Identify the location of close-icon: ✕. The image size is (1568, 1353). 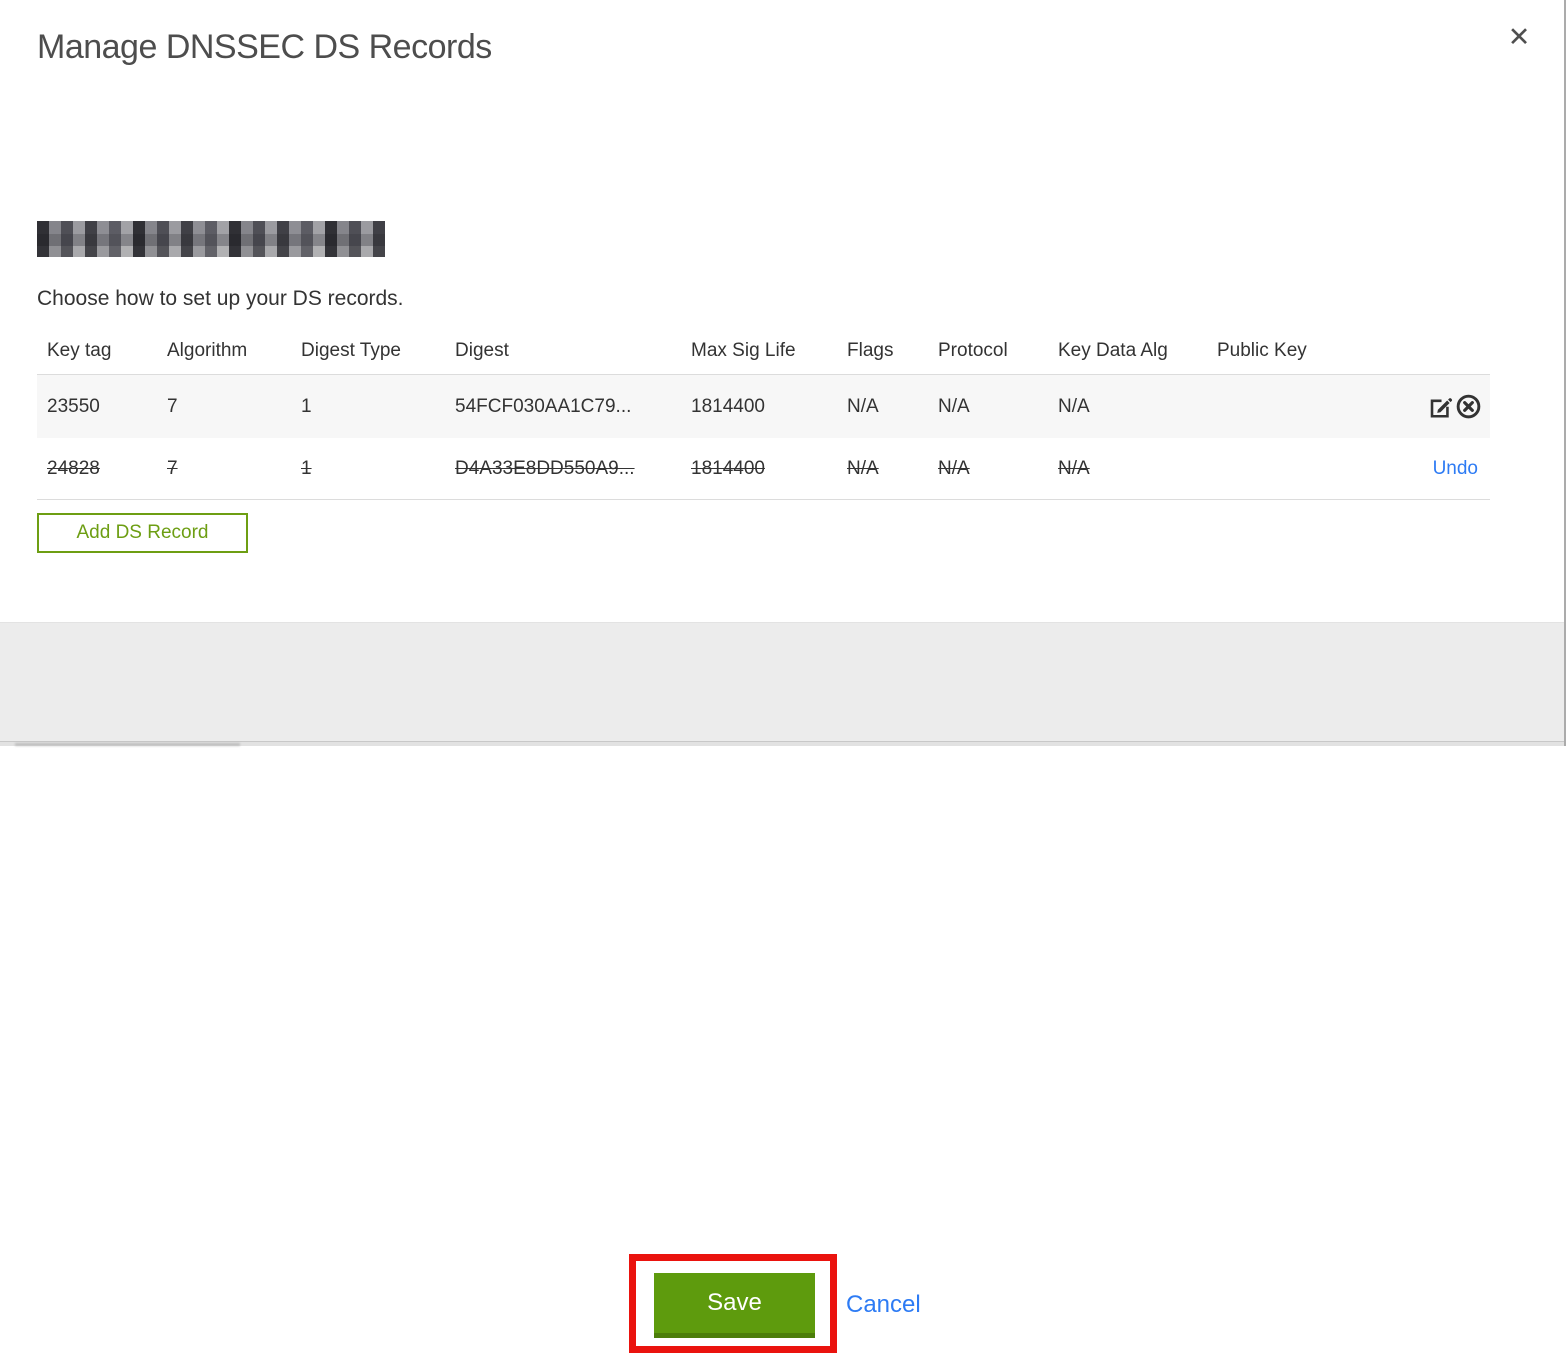
(1519, 37).